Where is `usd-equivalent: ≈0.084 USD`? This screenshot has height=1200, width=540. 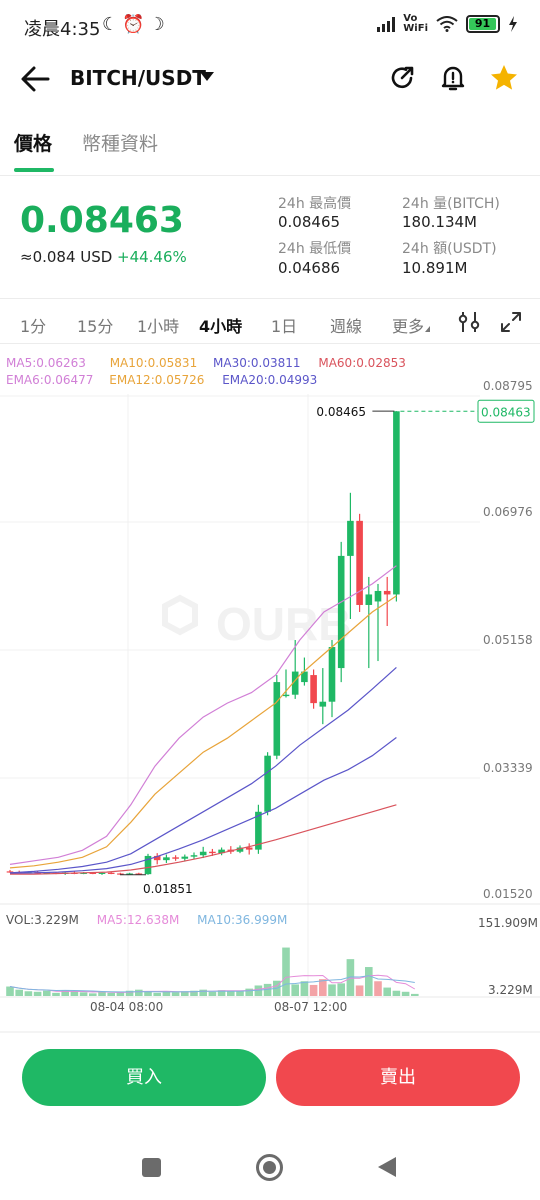 usd-equivalent: ≈0.084 USD is located at coordinates (66, 257).